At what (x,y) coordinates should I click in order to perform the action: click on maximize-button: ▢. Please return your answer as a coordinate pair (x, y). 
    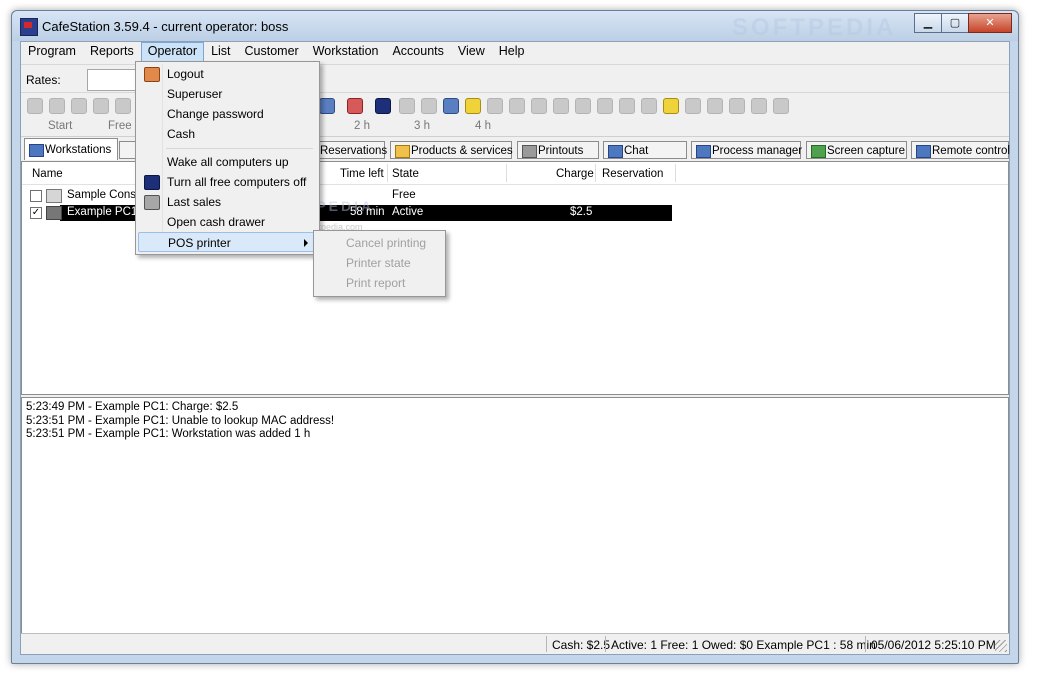
    Looking at the image, I should click on (955, 23).